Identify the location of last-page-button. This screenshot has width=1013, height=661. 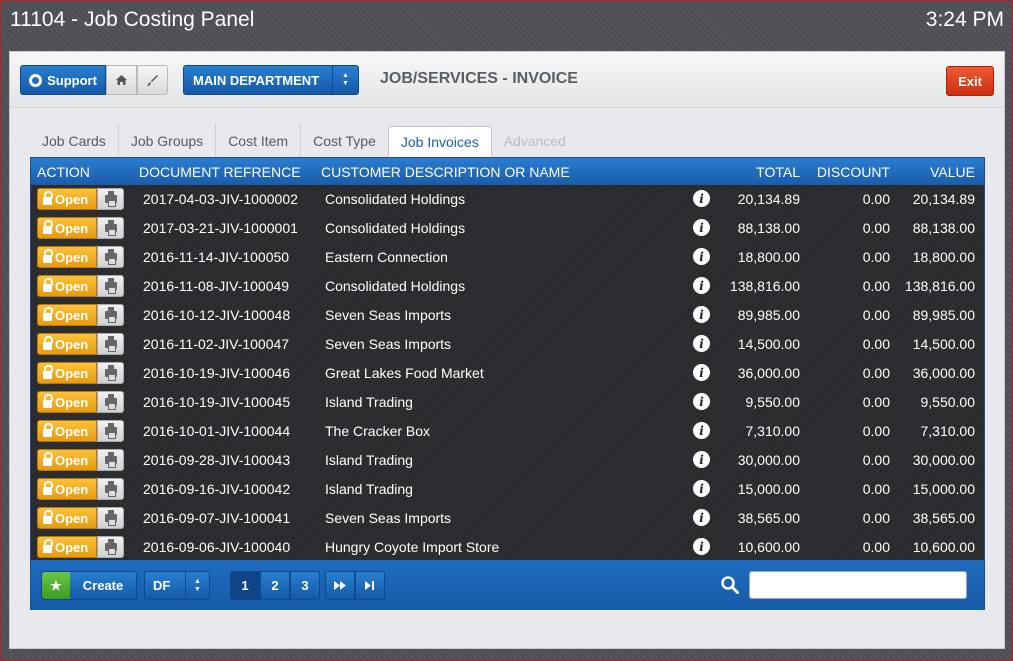
(370, 585).